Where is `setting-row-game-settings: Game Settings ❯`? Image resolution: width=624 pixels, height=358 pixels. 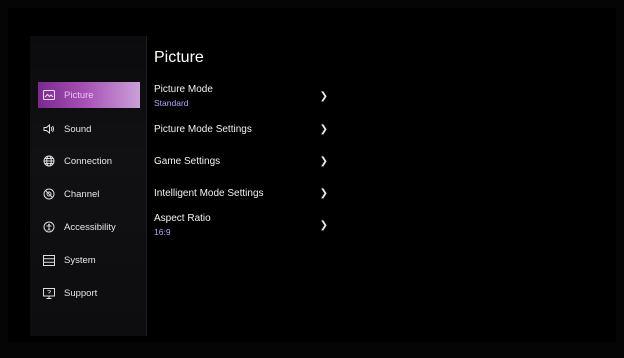 setting-row-game-settings: Game Settings ❯ is located at coordinates (244, 164).